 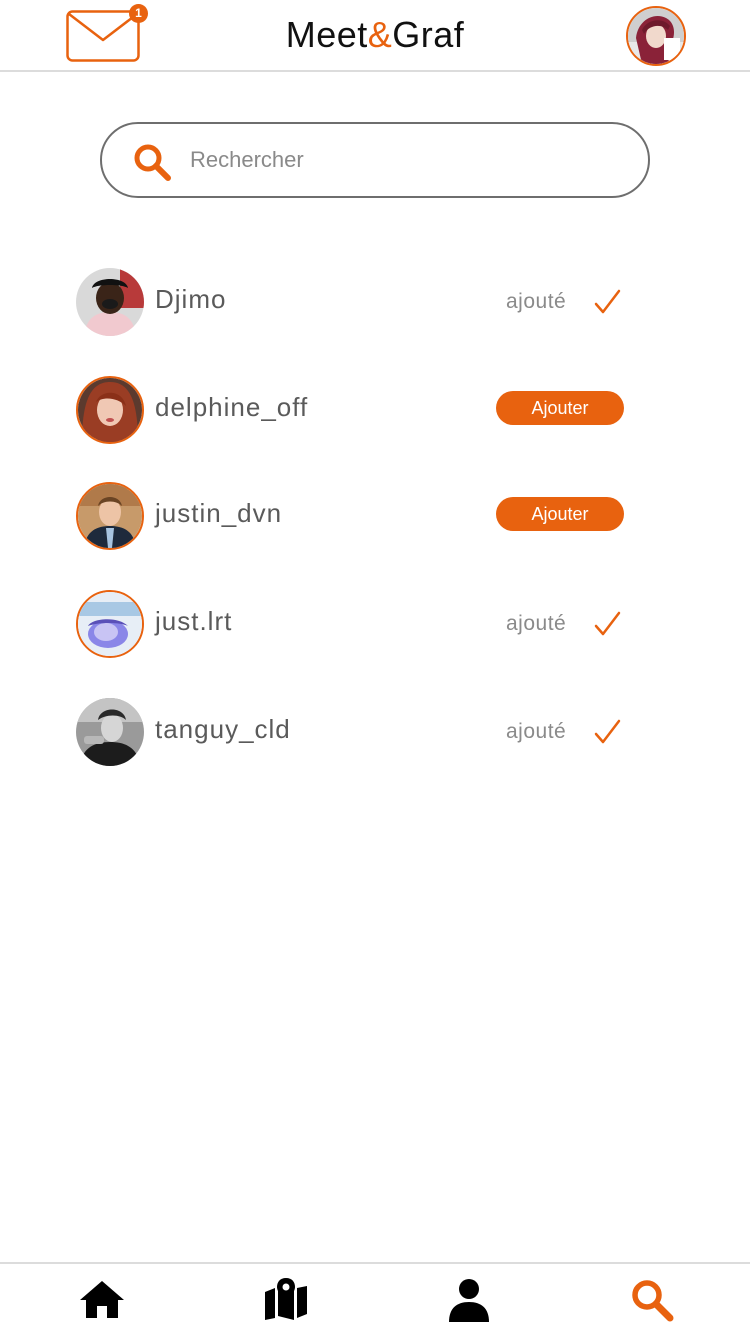 I want to click on user-icon, so click(x=469, y=1300).